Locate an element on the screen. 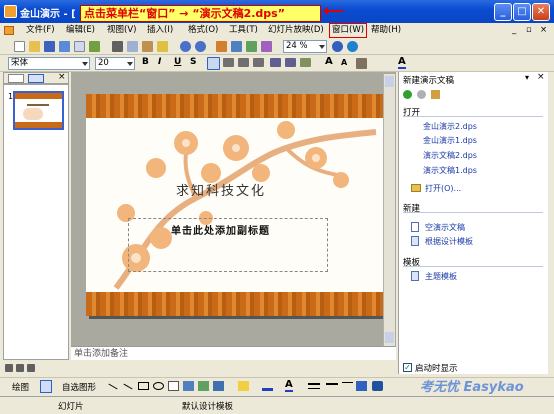 The image size is (554, 414). italic-button: I is located at coordinates (159, 62).